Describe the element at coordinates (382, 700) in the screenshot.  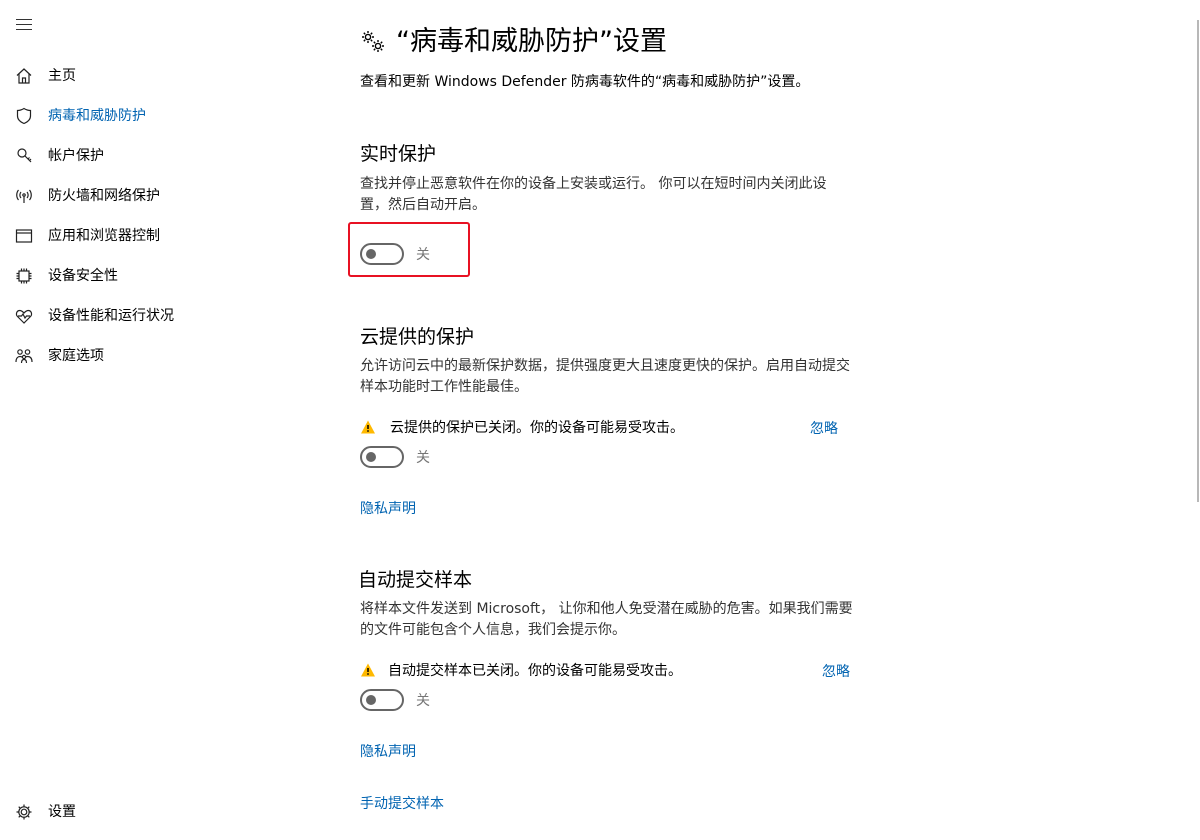
I see `sample-toggle` at that location.